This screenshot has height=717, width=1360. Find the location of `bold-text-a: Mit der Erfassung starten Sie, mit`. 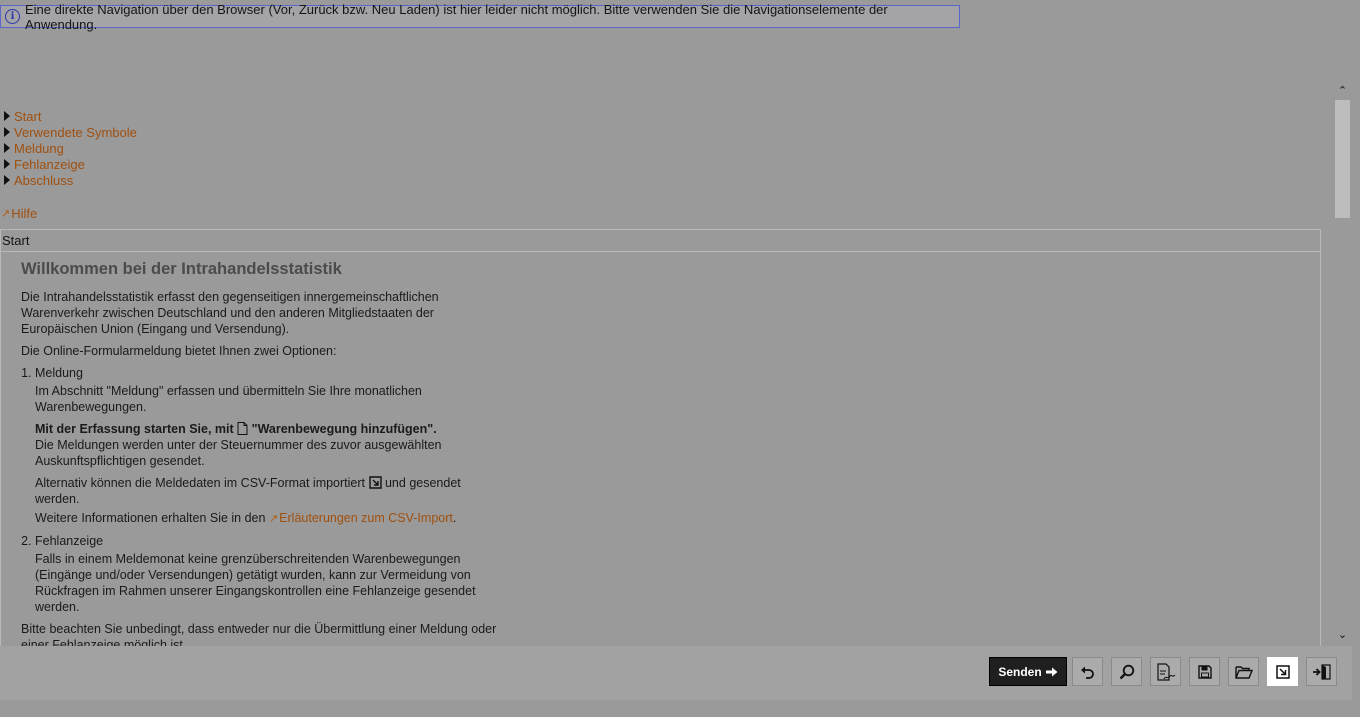

bold-text-a: Mit der Erfassung starten Sie, mit is located at coordinates (134, 429).